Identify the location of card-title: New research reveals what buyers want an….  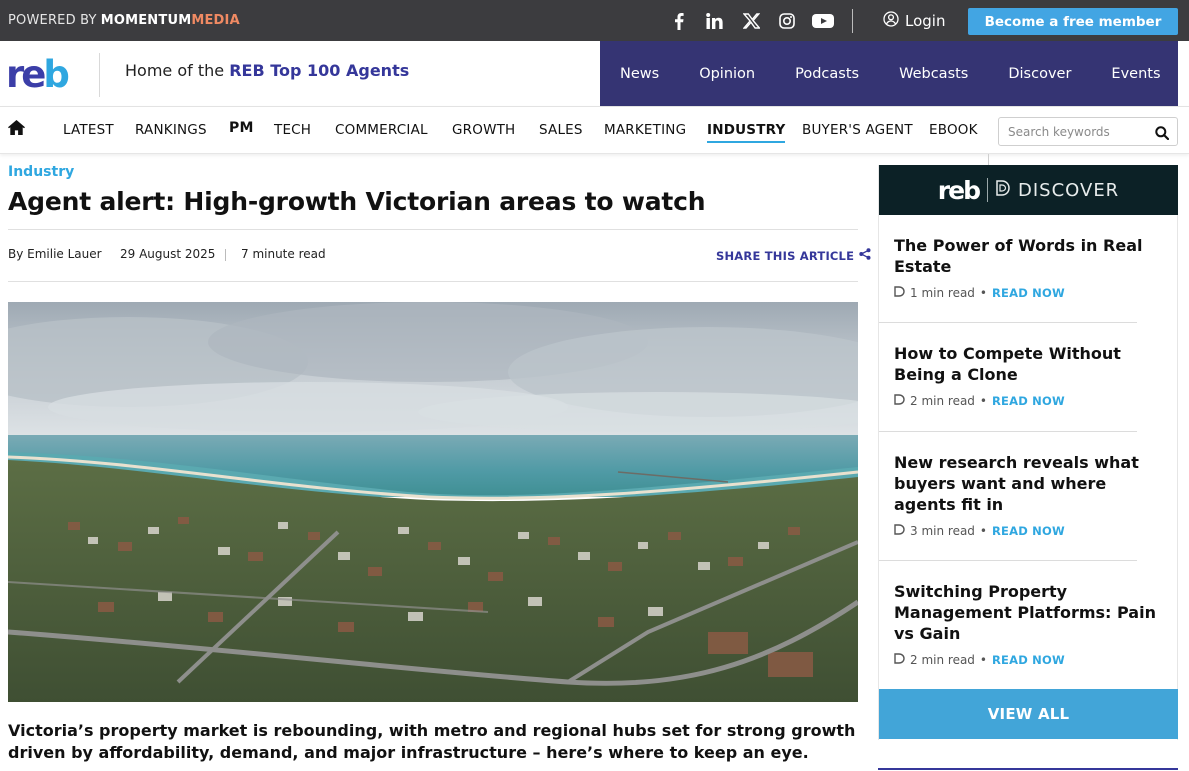
(1030, 483).